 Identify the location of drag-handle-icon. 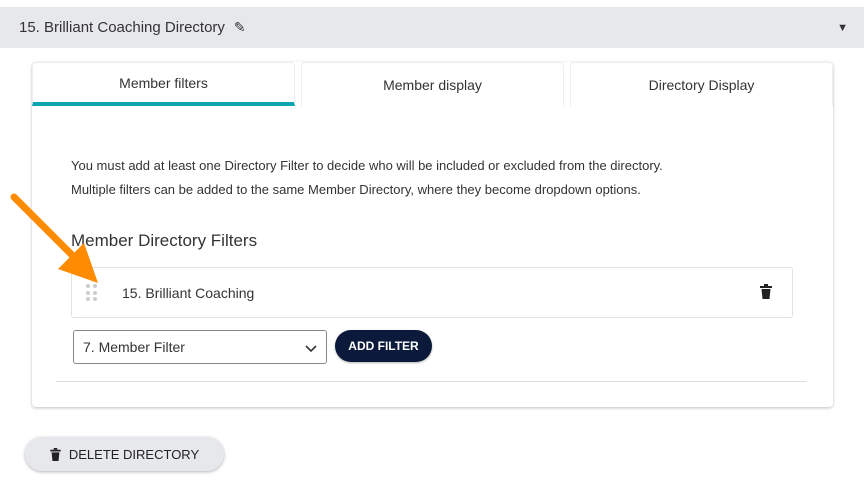
(91, 293).